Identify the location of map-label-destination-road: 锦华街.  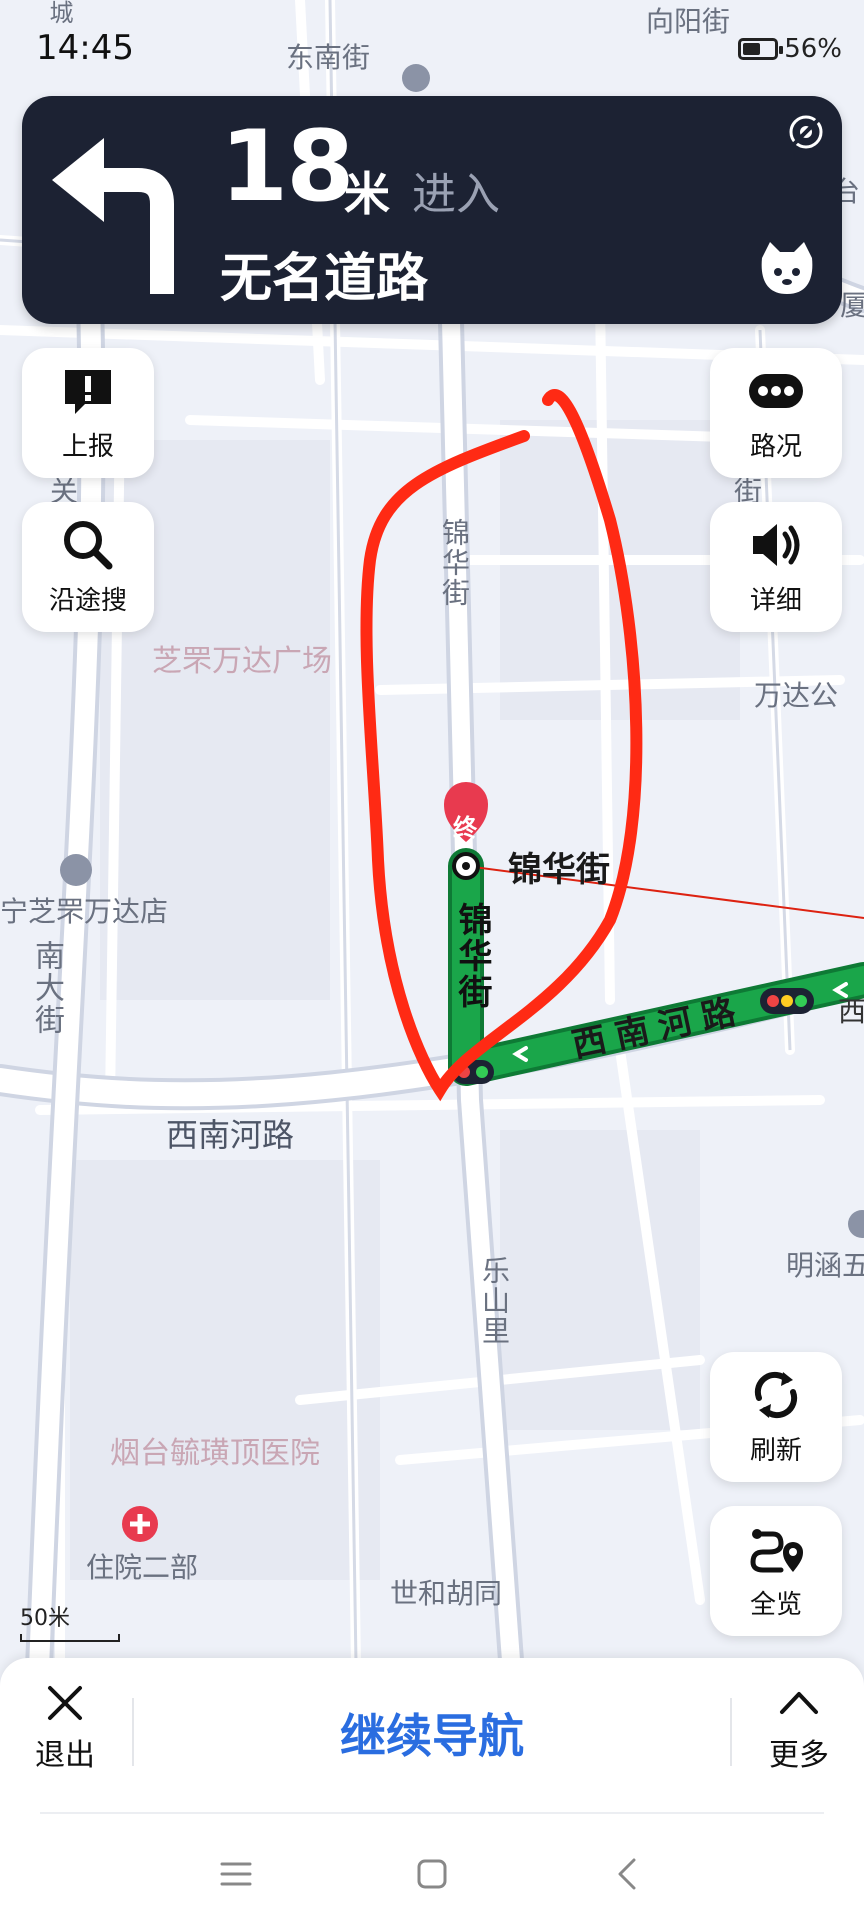
(559, 870).